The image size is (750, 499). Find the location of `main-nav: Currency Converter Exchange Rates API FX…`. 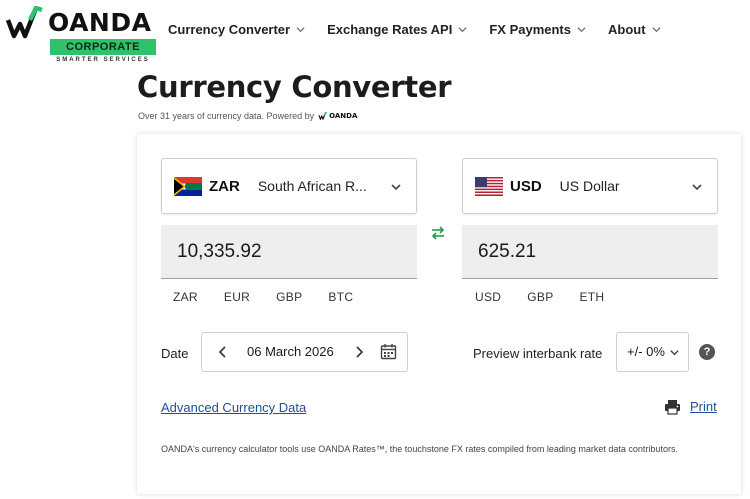

main-nav: Currency Converter Exchange Rates API FX… is located at coordinates (425, 29).